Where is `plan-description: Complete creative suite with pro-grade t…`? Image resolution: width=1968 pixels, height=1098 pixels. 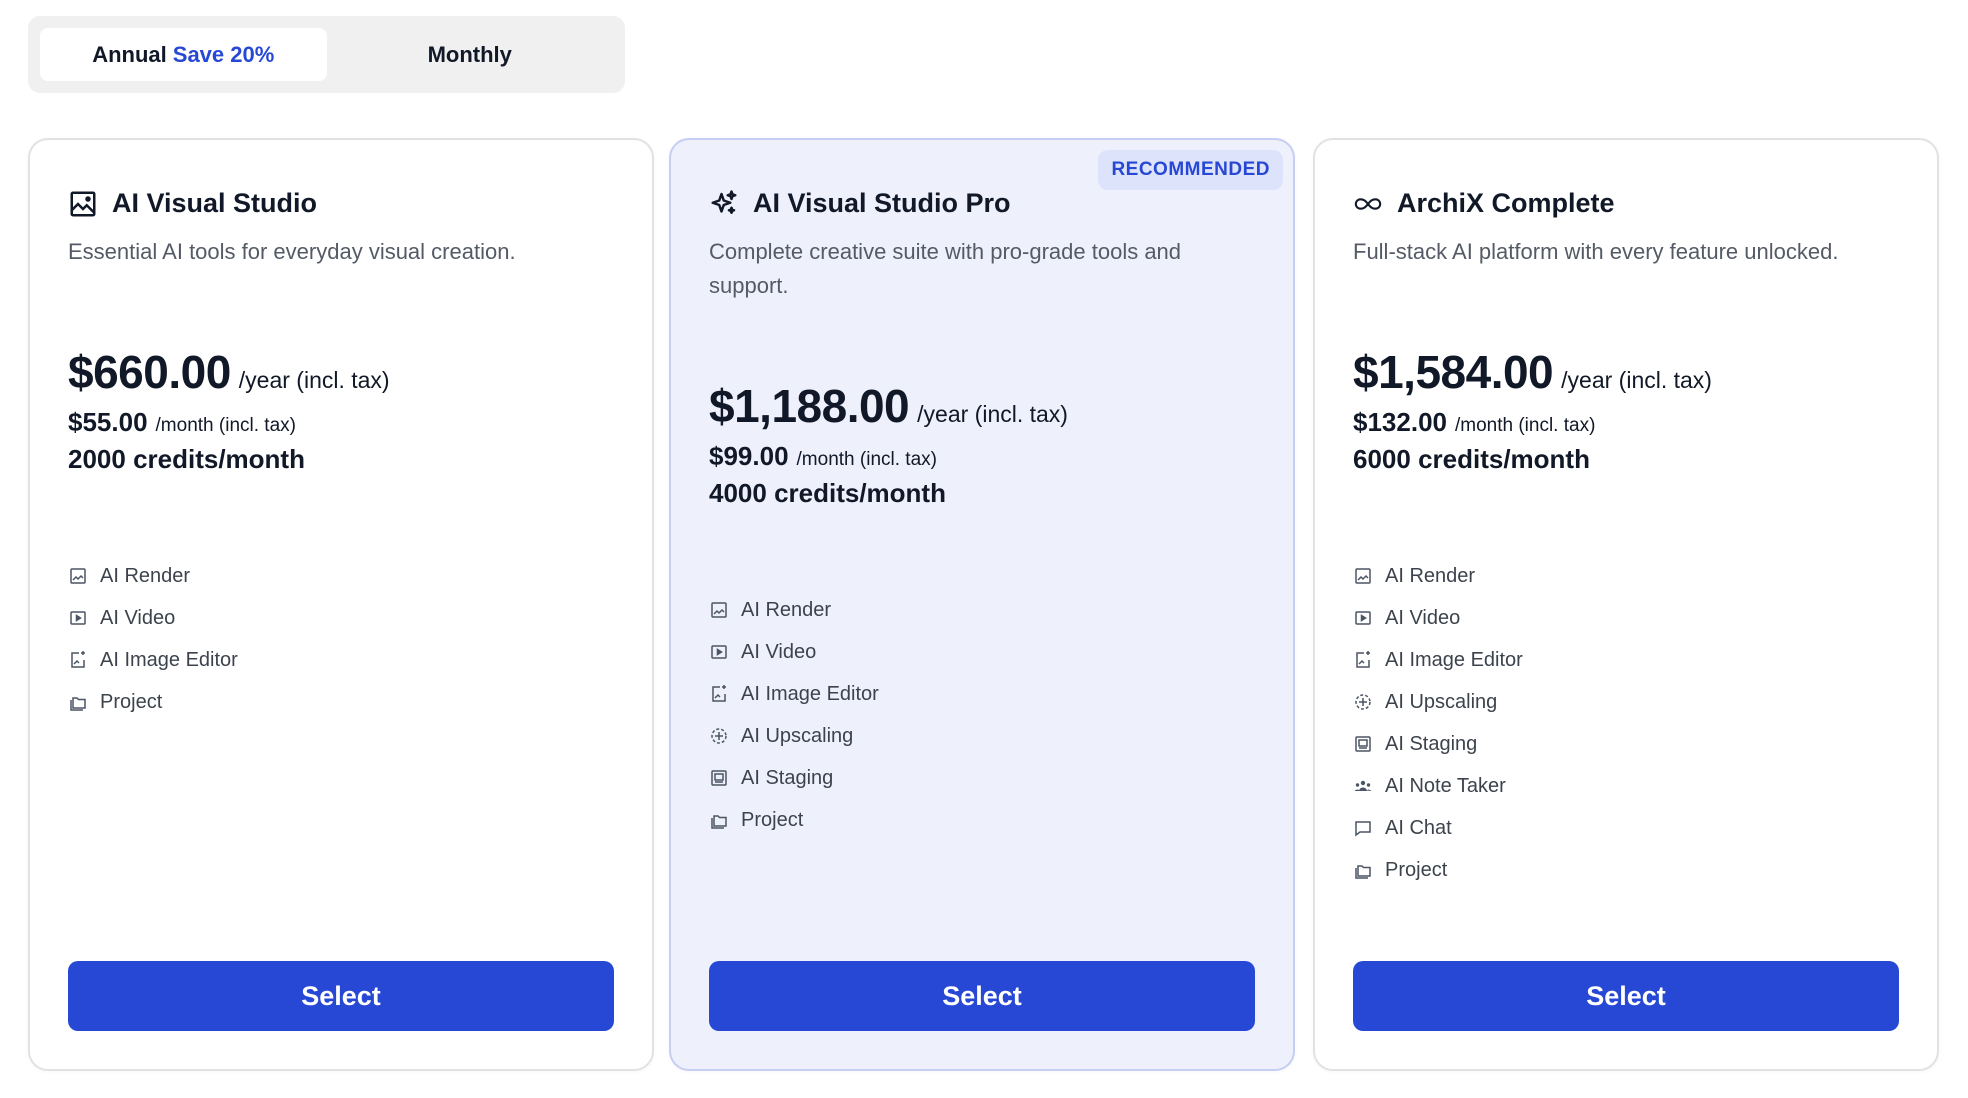
plan-description: Complete creative suite with pro-grade t… is located at coordinates (945, 268).